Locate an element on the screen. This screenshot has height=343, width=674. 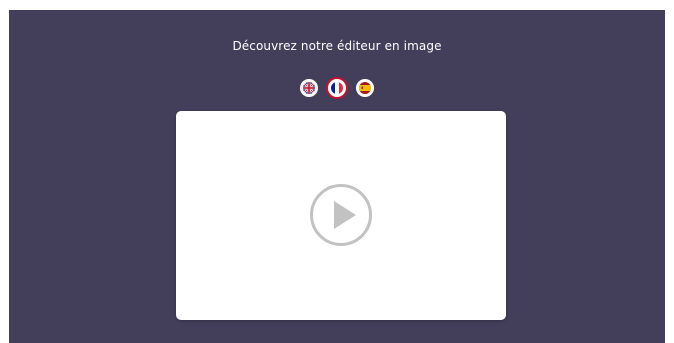
language-en-button is located at coordinates (309, 88).